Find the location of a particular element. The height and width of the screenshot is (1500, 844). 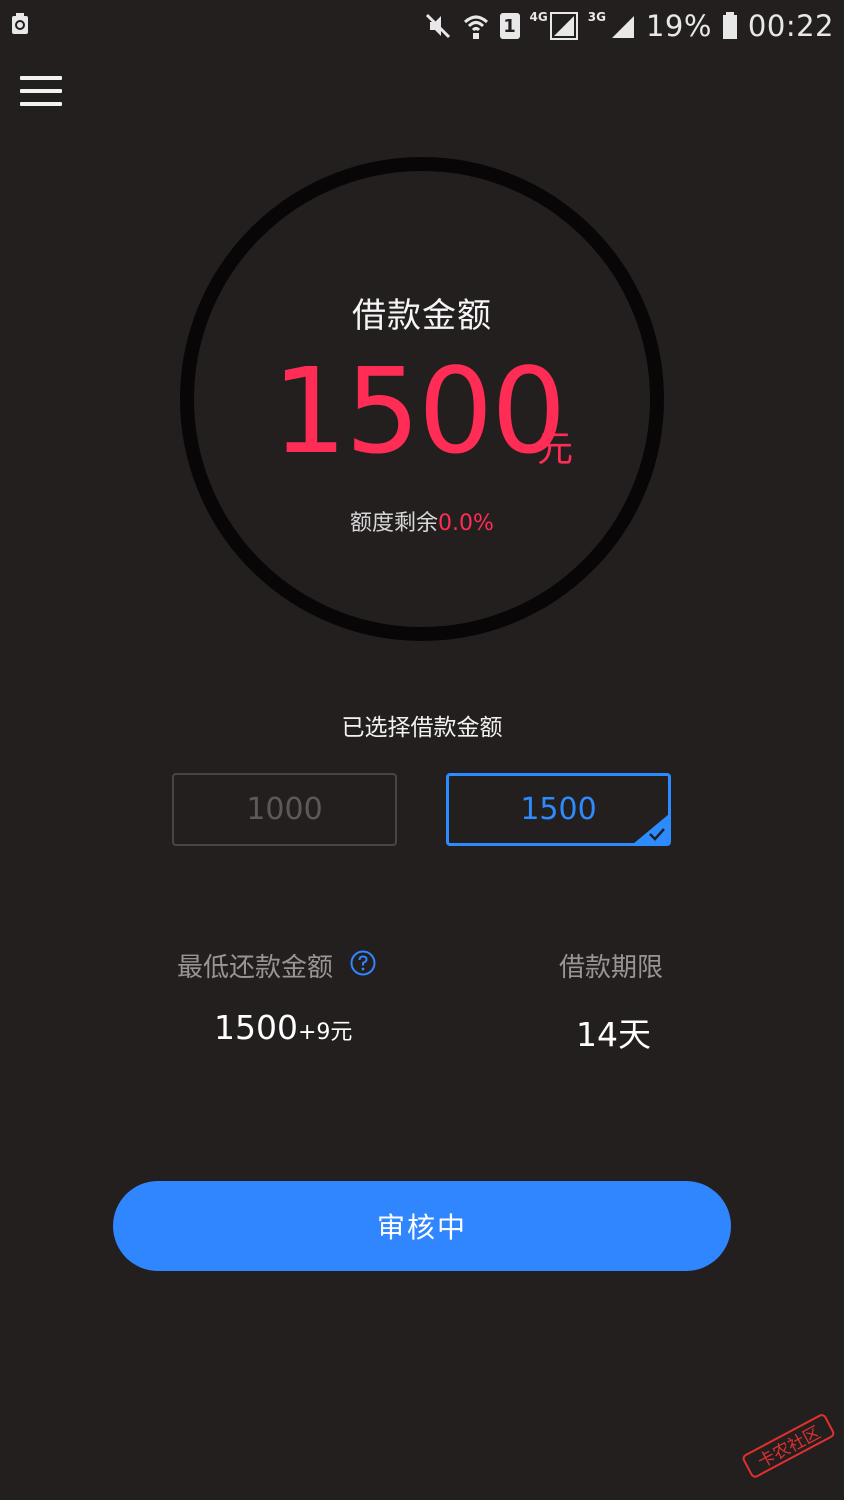

credit-remaining-value: 0.0% is located at coordinates (466, 523).